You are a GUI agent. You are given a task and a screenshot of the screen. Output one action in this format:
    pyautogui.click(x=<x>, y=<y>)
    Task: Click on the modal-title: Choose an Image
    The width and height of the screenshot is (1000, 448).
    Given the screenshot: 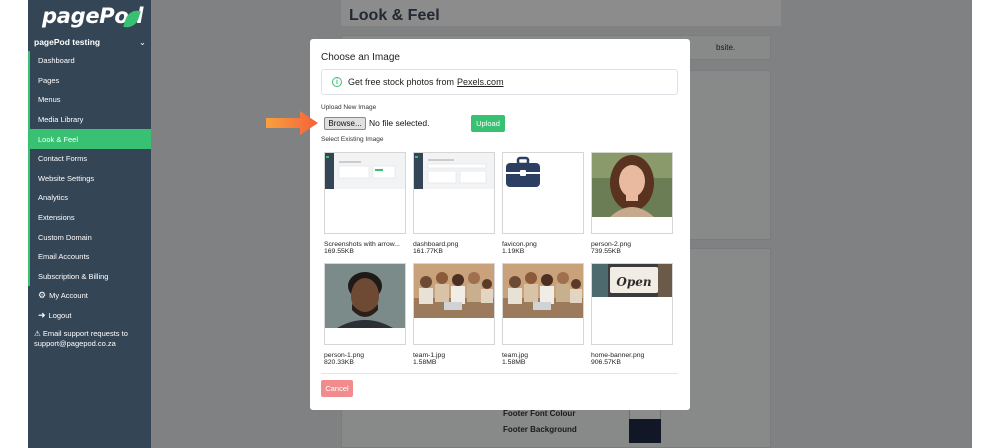 What is the action you would take?
    pyautogui.click(x=360, y=57)
    